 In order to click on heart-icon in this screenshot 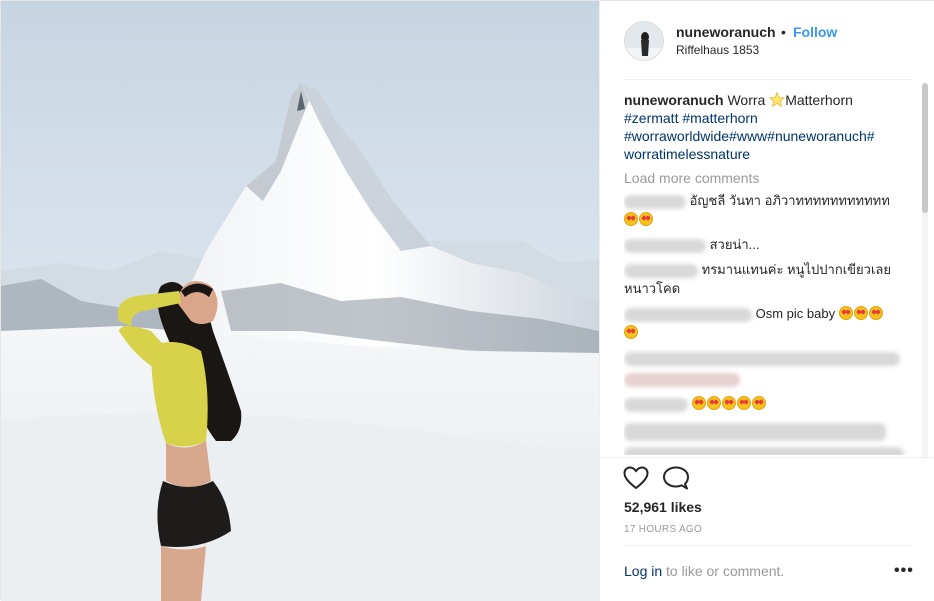, I will do `click(636, 478)`.